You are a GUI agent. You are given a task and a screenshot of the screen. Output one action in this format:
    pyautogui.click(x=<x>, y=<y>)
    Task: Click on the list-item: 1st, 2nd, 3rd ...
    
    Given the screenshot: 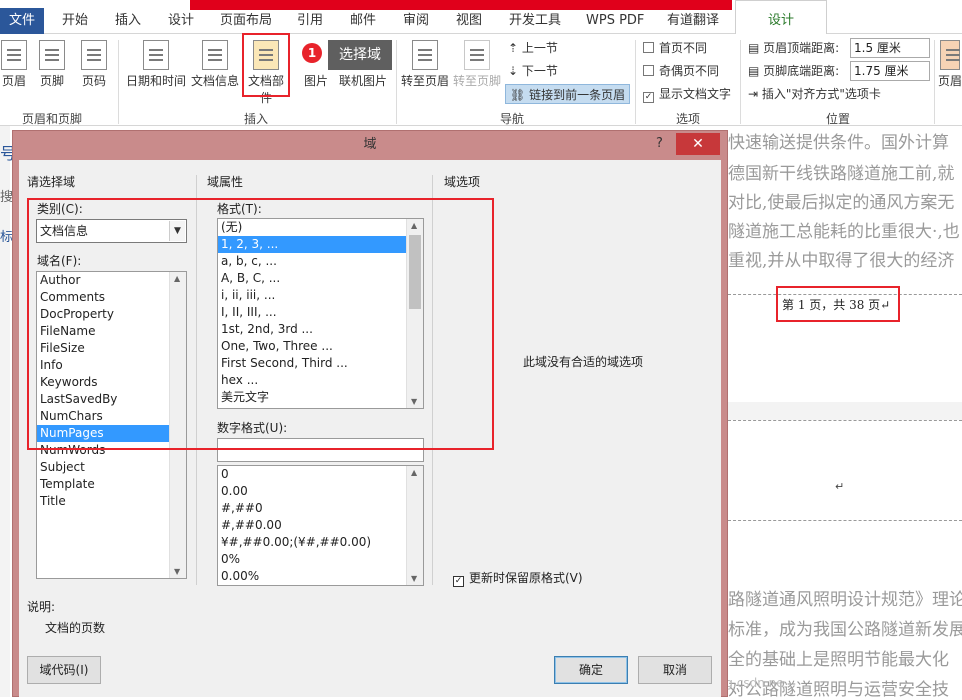 What is the action you would take?
    pyautogui.click(x=320, y=329)
    